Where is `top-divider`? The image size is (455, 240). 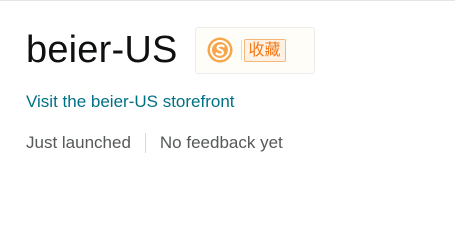
top-divider is located at coordinates (227, 0).